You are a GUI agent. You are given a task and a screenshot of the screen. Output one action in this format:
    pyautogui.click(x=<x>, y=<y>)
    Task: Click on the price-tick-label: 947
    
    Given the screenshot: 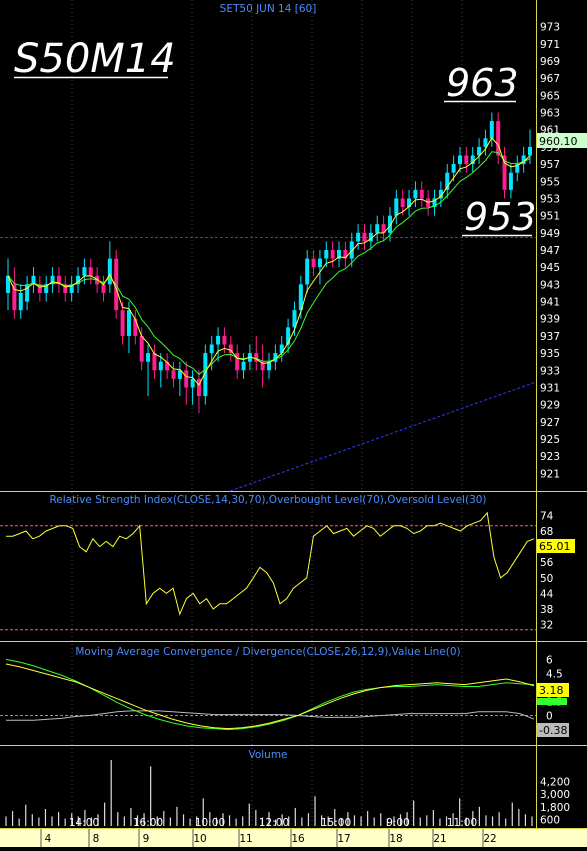 What is the action you would take?
    pyautogui.click(x=550, y=251)
    